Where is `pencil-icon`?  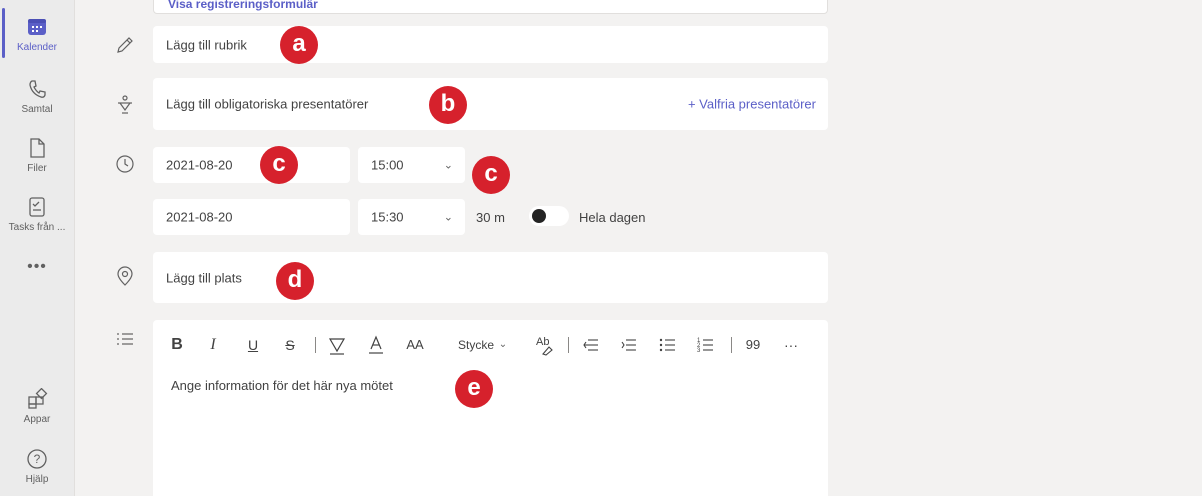
pencil-icon is located at coordinates (125, 45).